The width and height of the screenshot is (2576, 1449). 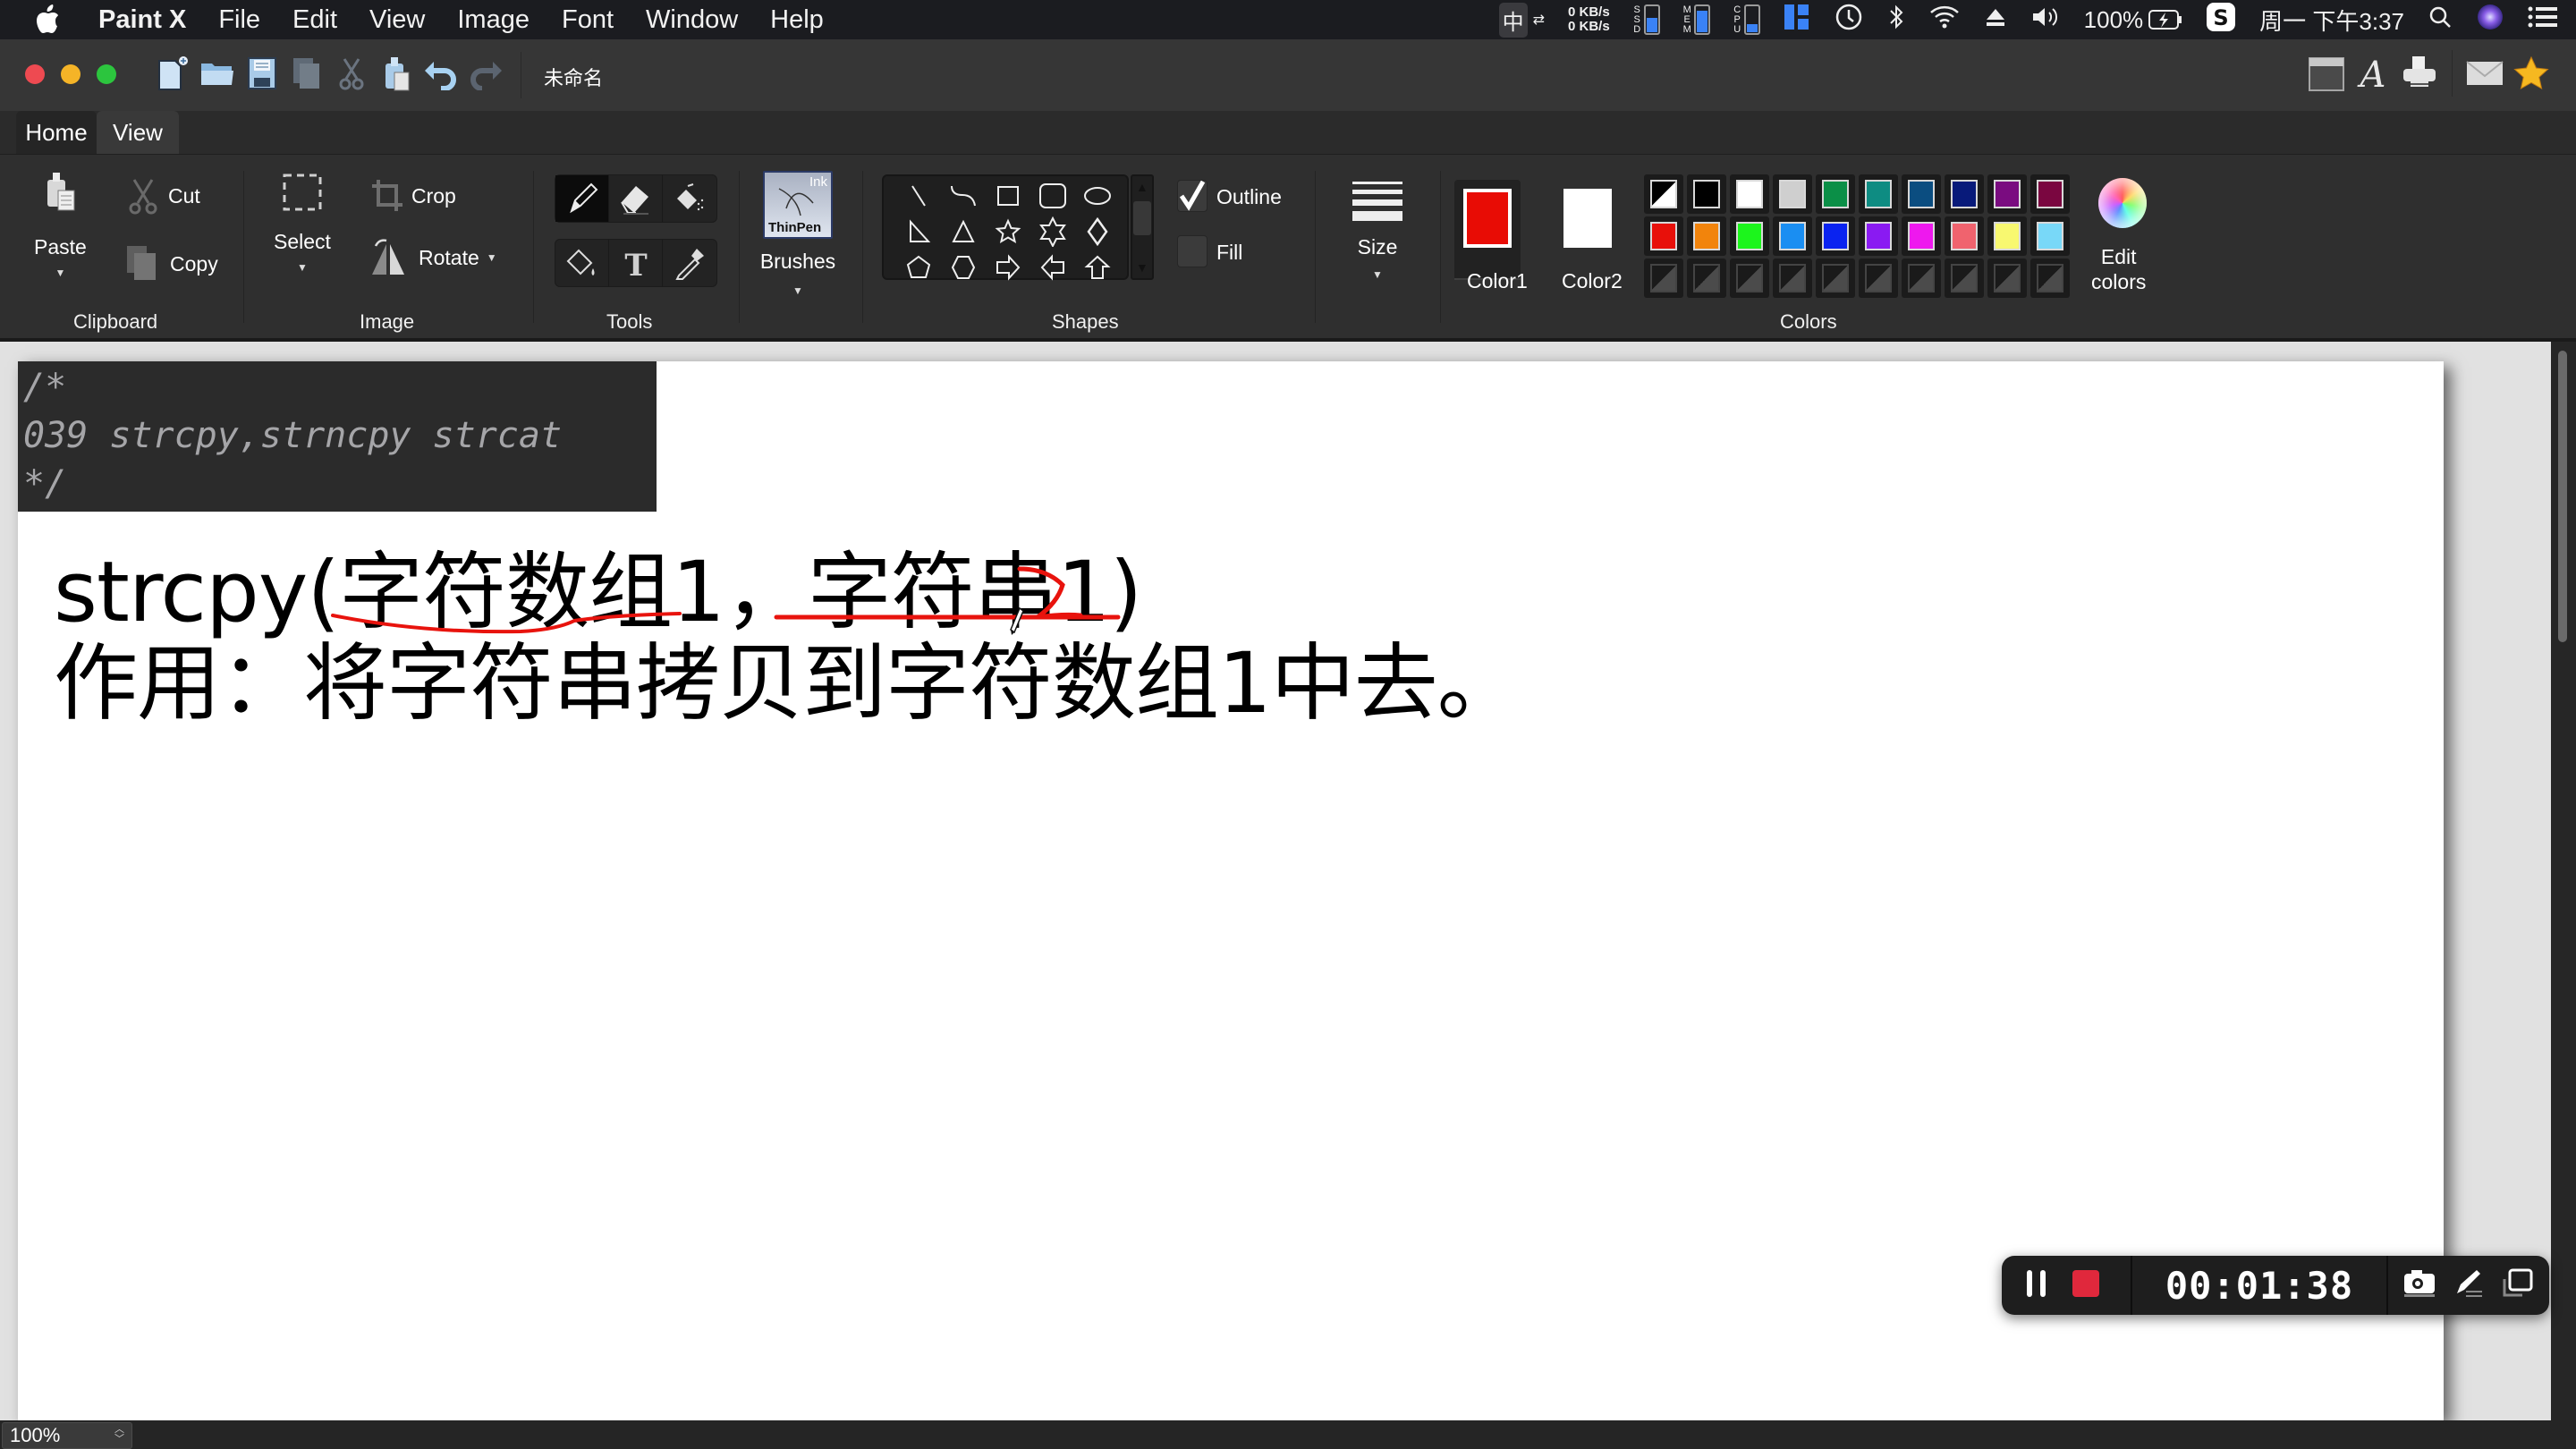 What do you see at coordinates (1696, 19) in the screenshot?
I see `mem-meter: MEM` at bounding box center [1696, 19].